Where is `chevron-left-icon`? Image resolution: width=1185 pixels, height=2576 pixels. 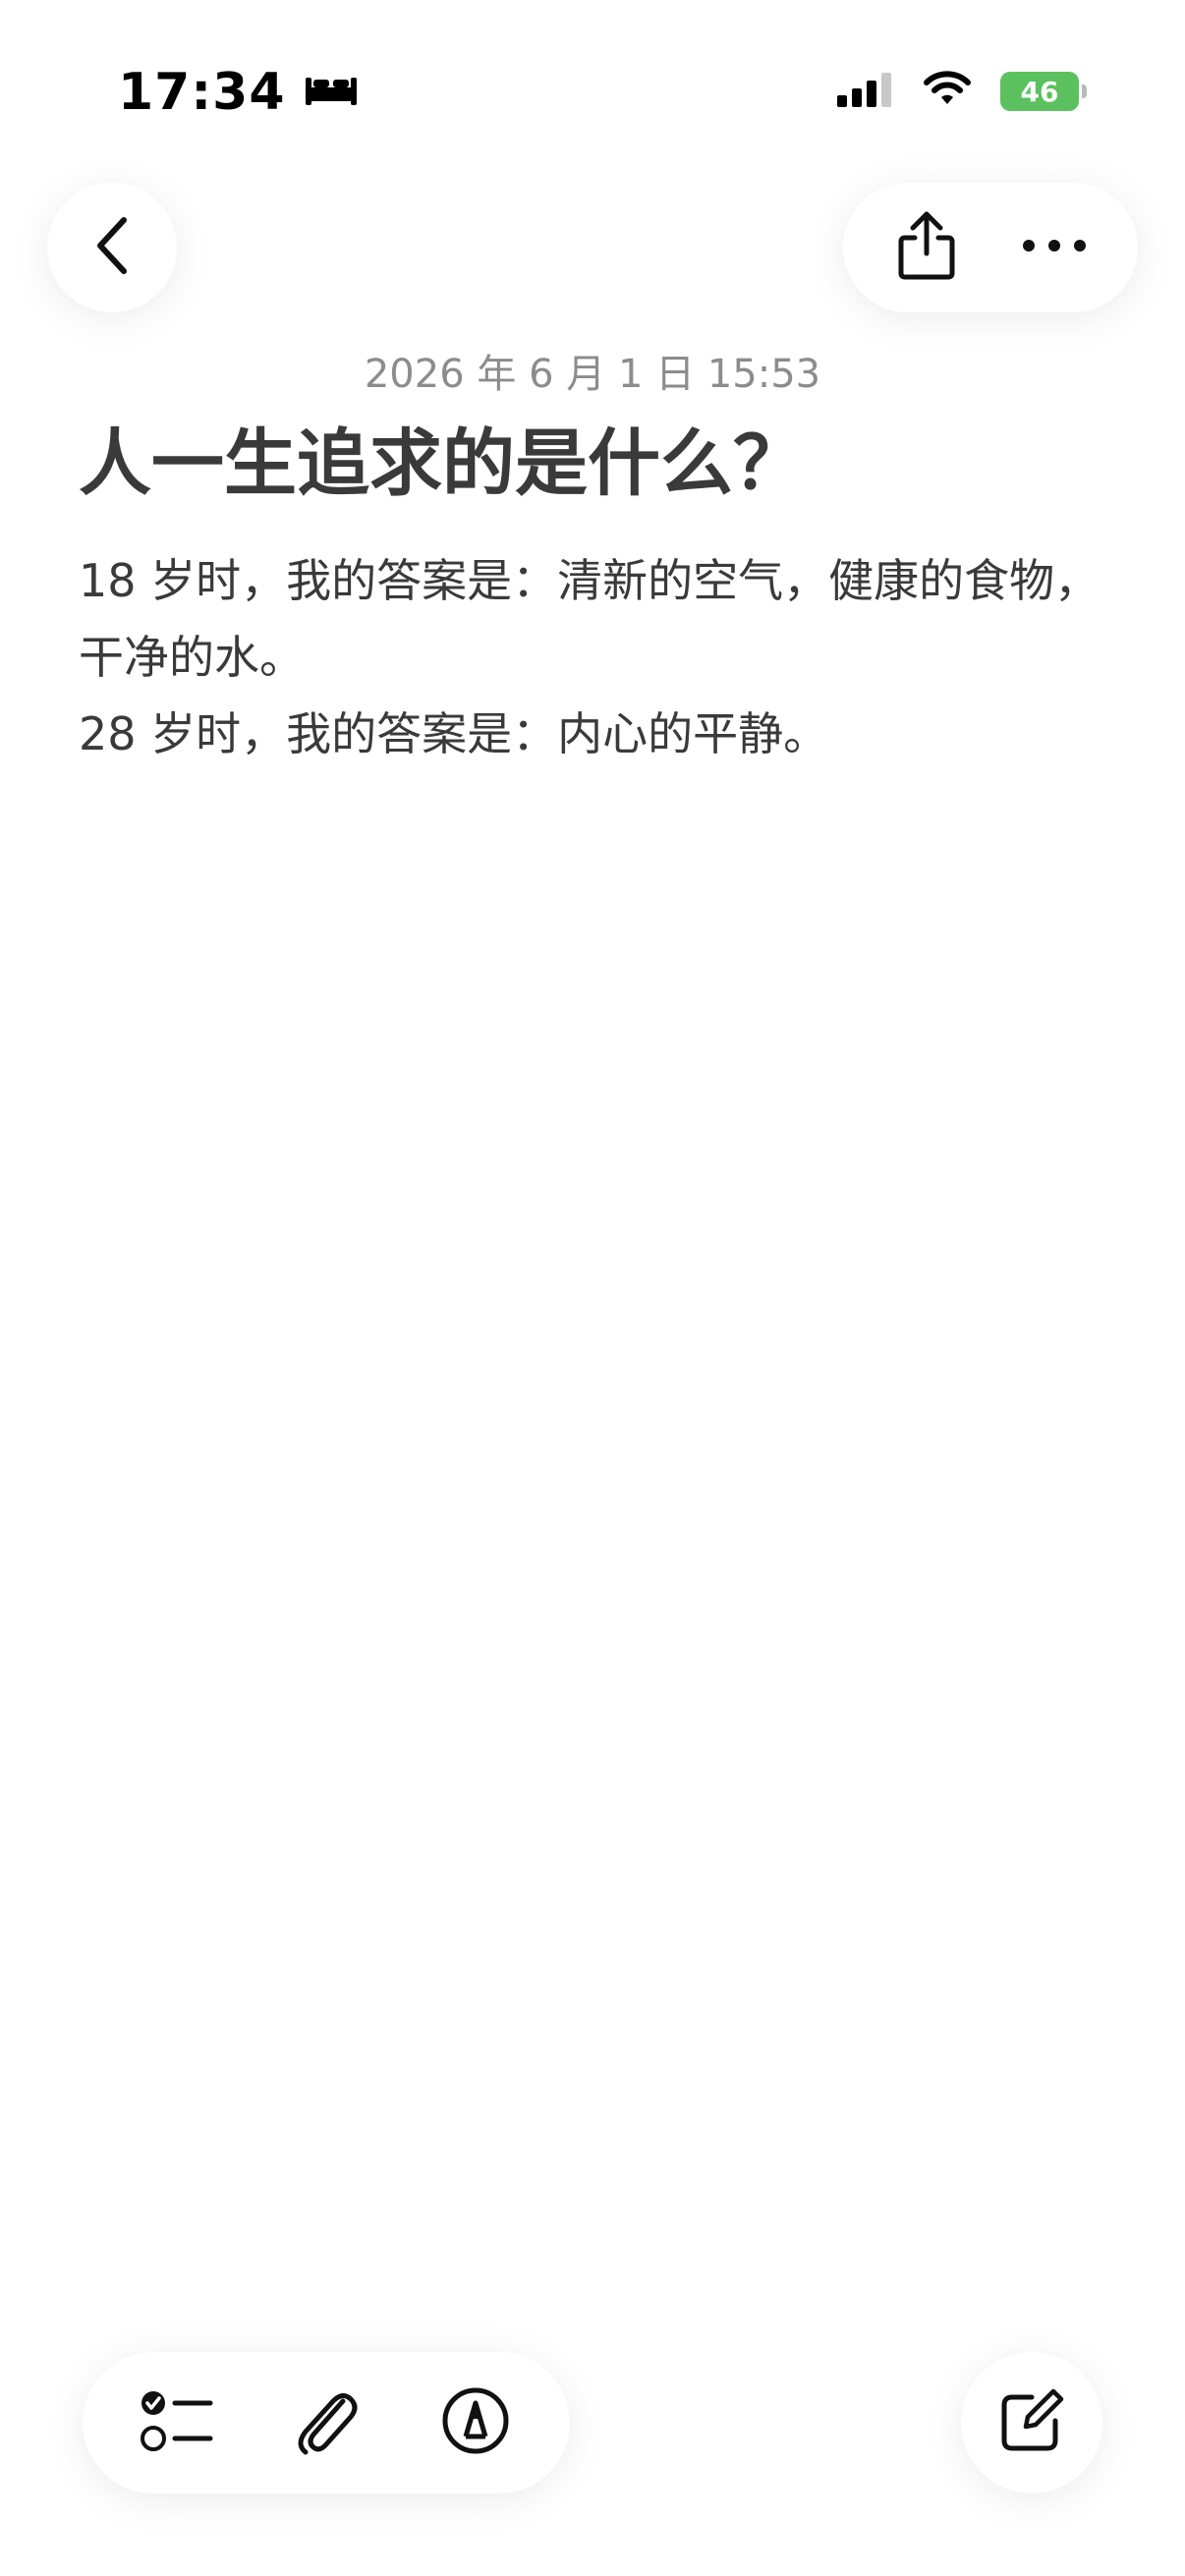 chevron-left-icon is located at coordinates (112, 247).